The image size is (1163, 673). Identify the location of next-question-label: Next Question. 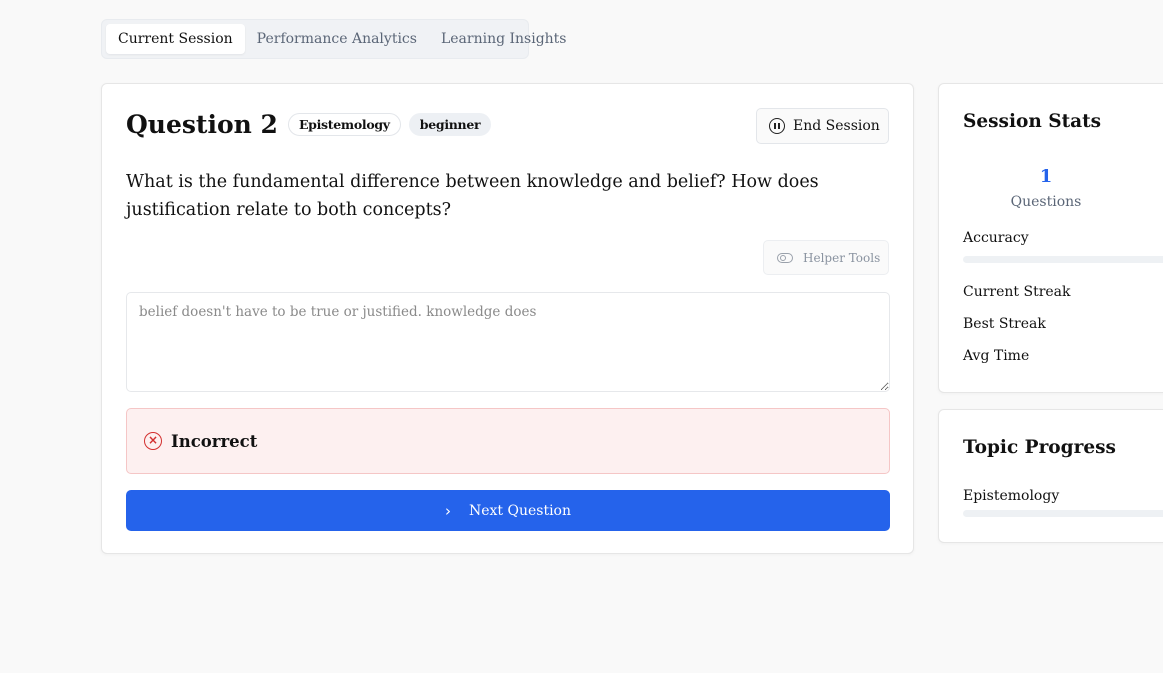
(520, 510).